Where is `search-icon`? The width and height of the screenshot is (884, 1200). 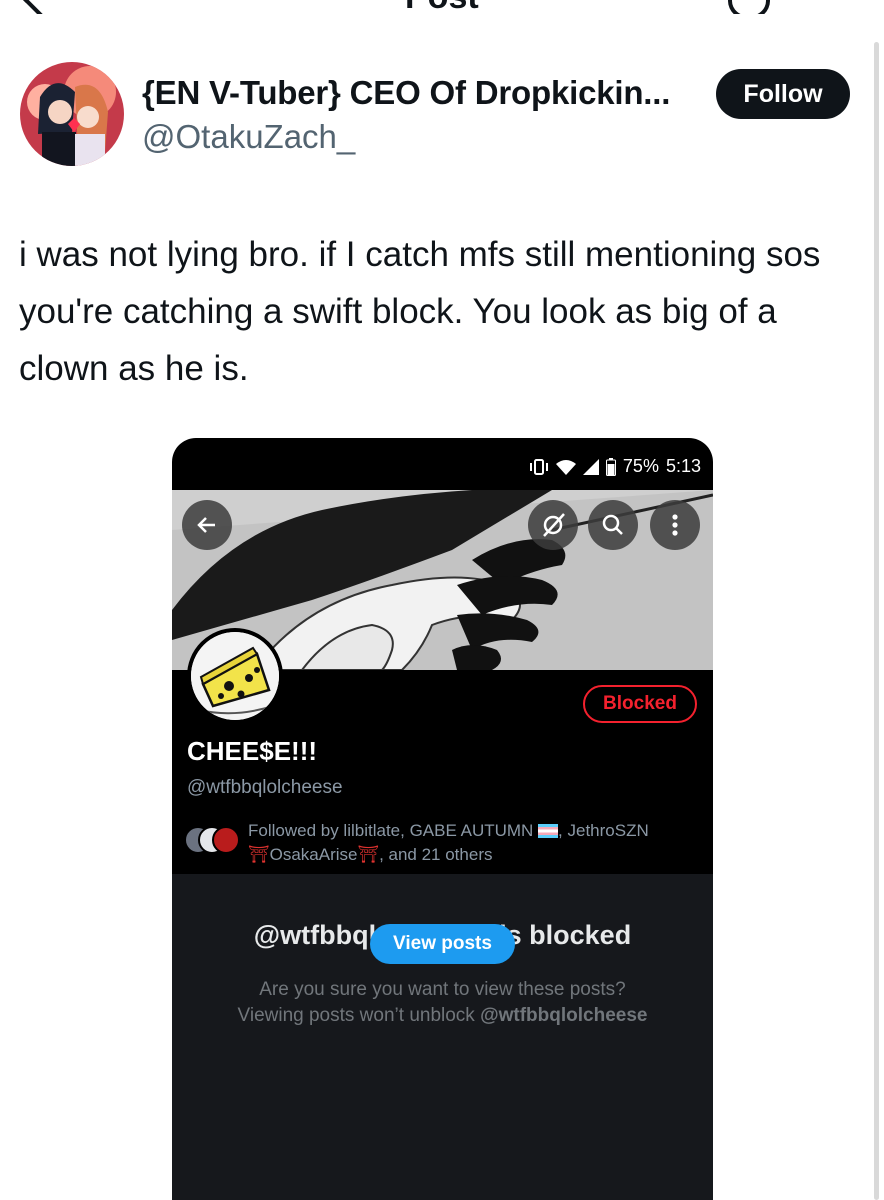 search-icon is located at coordinates (612, 524).